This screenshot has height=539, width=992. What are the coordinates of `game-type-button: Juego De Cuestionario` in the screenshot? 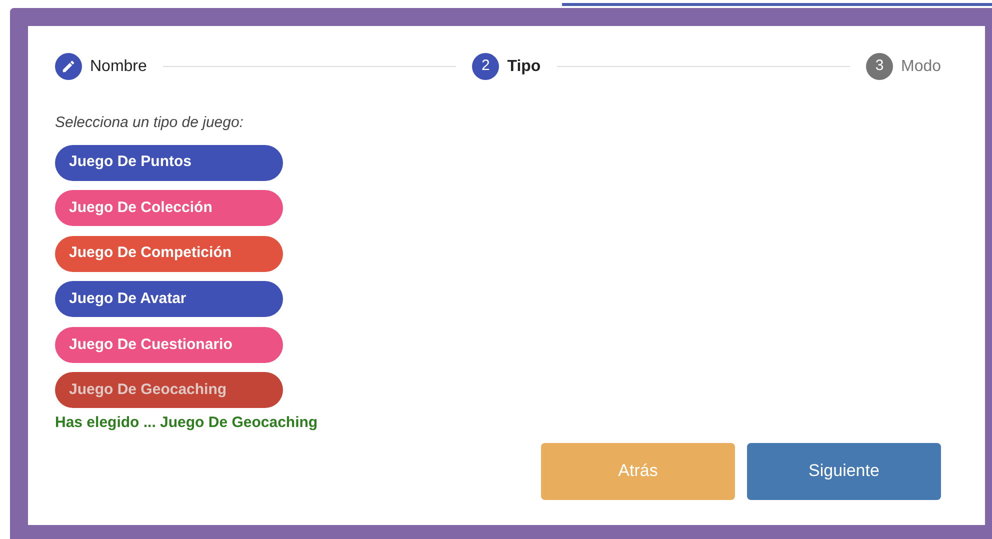 It's located at (169, 344).